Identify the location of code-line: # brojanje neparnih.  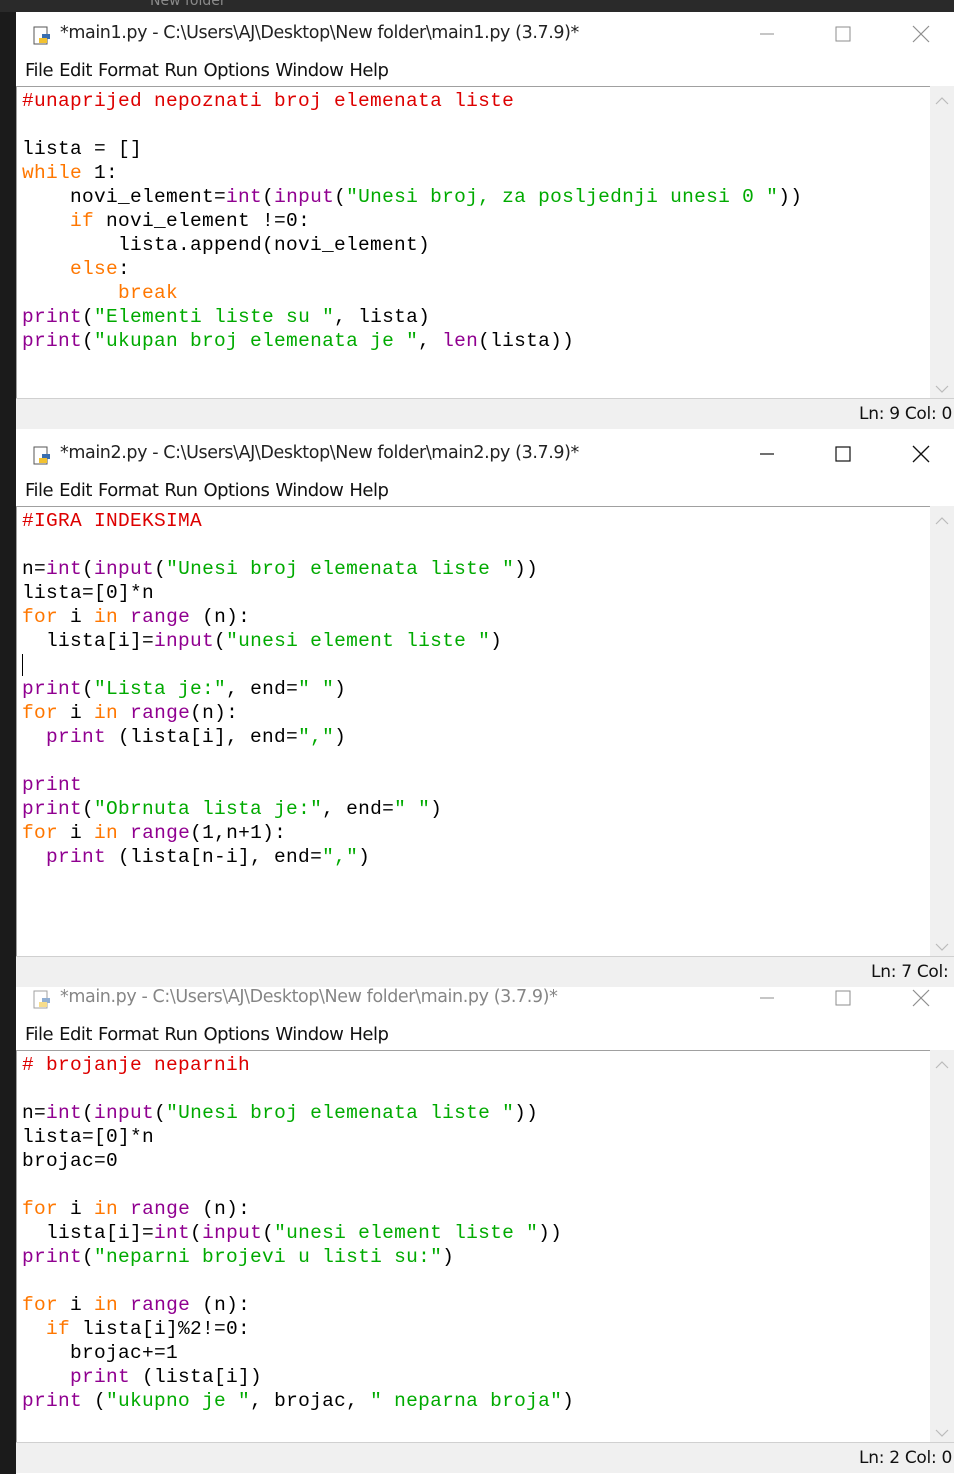
(298, 1065).